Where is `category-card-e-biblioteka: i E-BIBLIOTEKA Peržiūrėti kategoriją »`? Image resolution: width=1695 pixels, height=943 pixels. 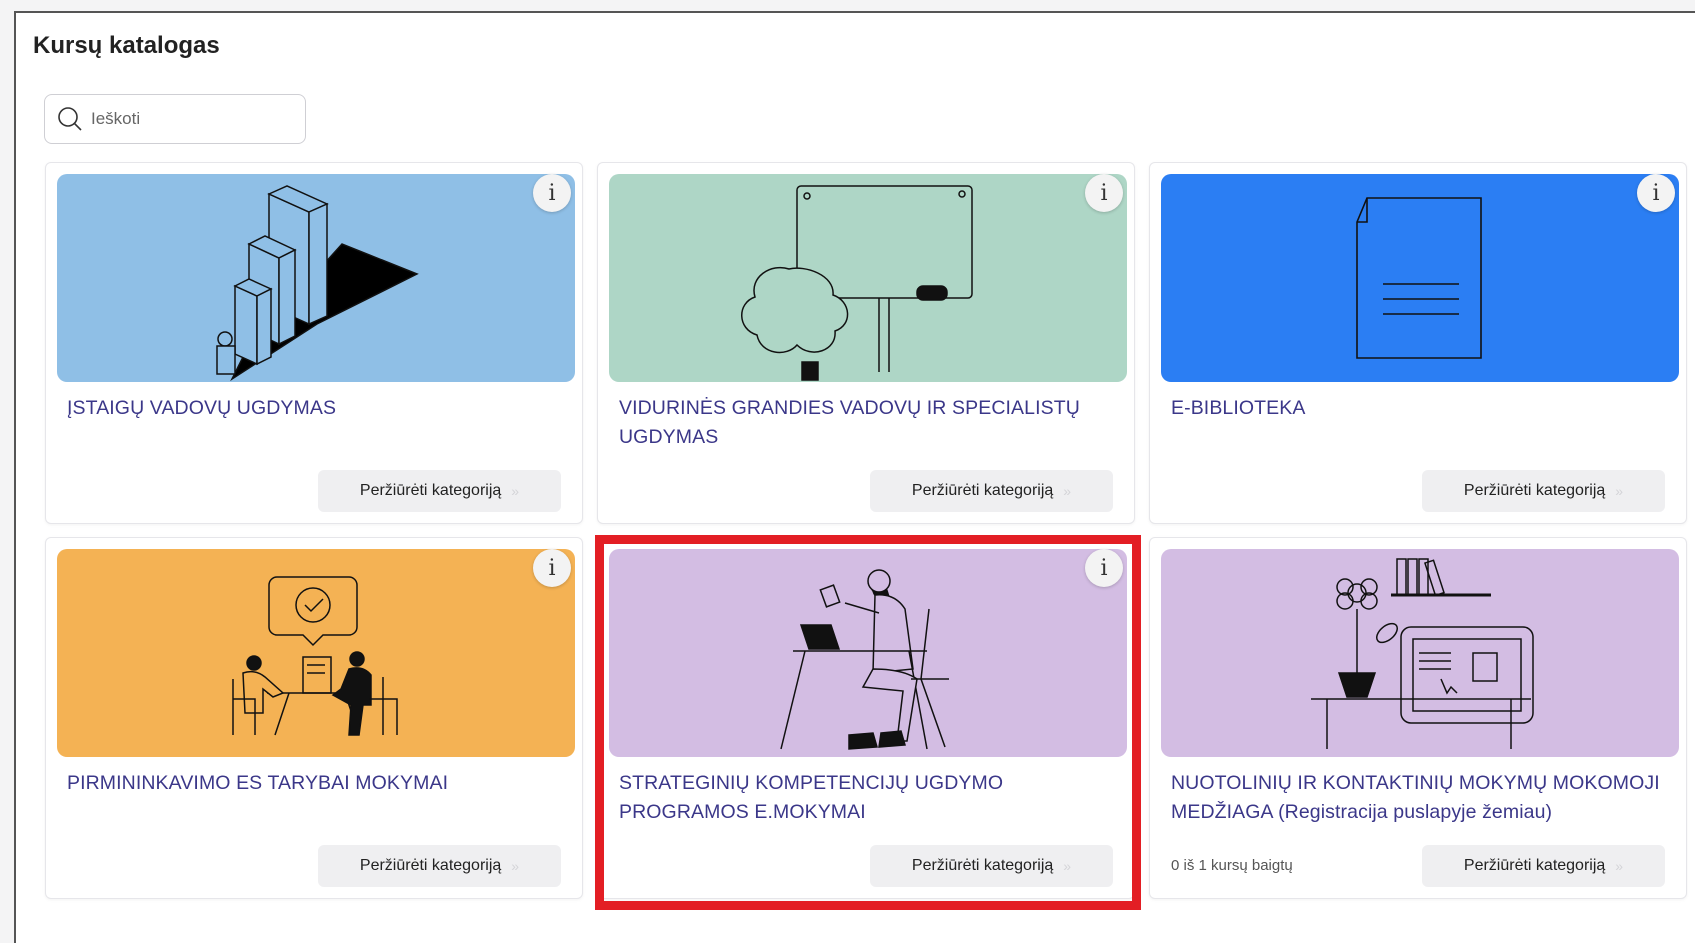
category-card-e-biblioteka: i E-BIBLIOTEKA Peržiūrėti kategoriją » is located at coordinates (1418, 343).